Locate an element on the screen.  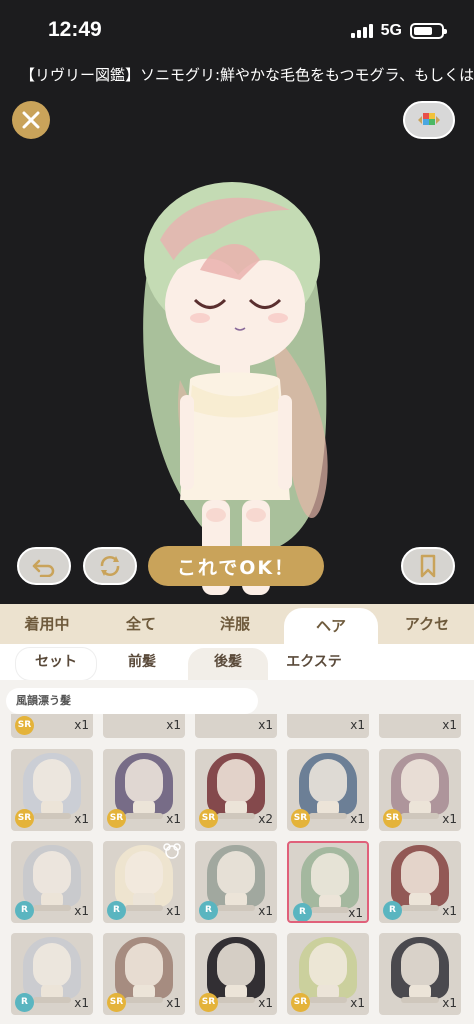
bookmark-icon is located at coordinates (428, 566).